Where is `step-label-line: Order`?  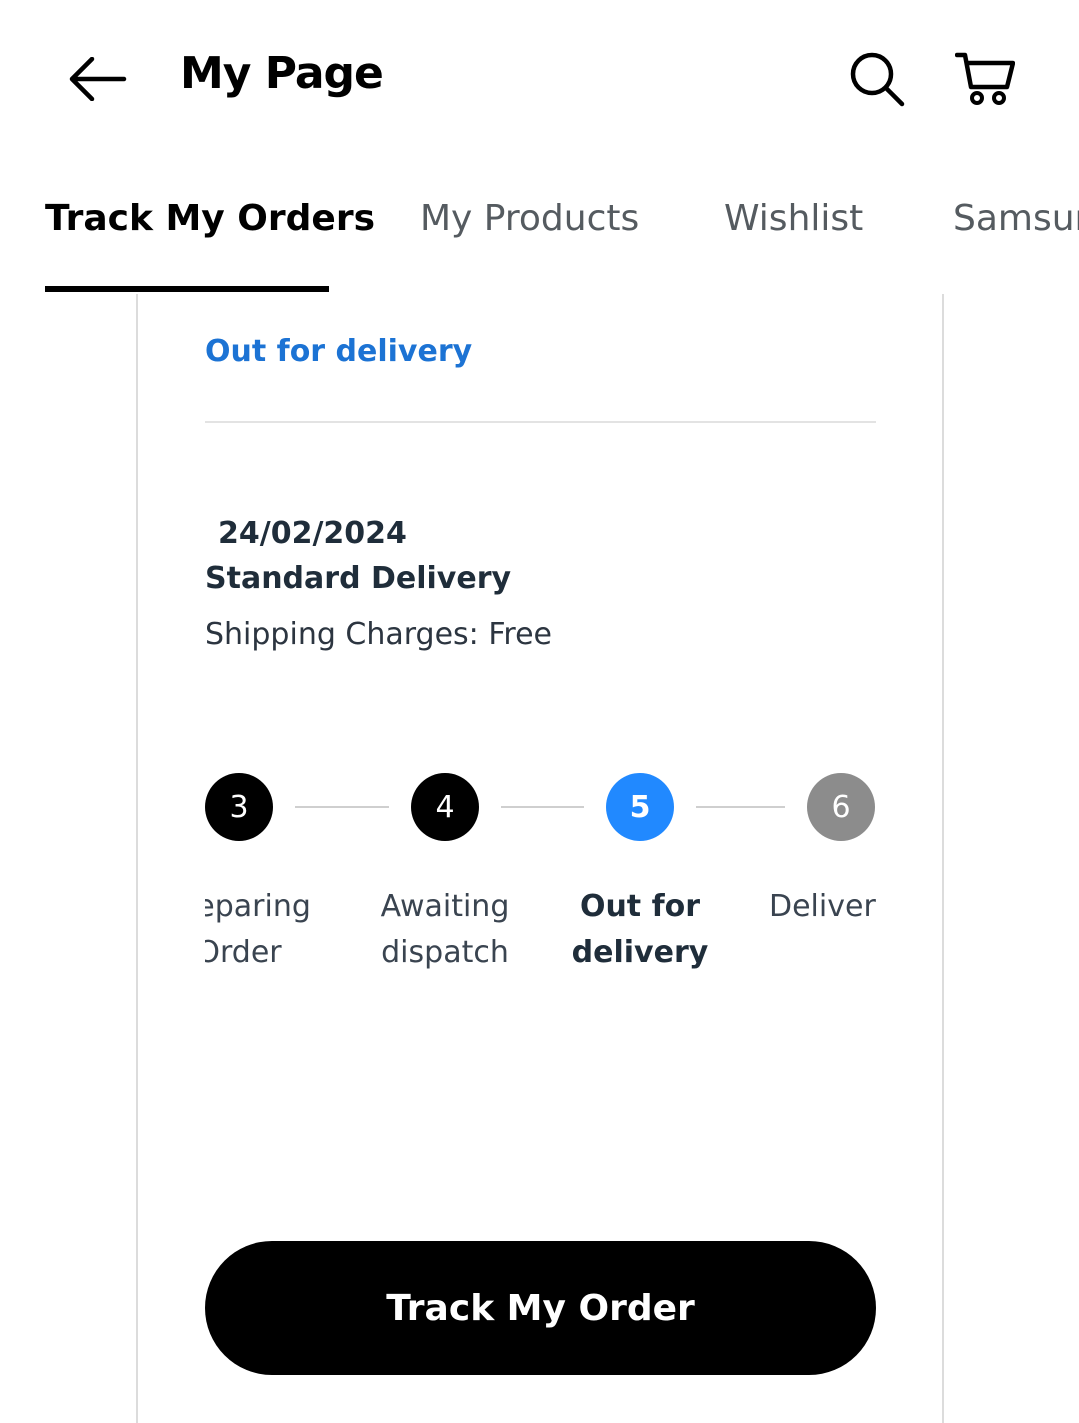
step-label-line: Order is located at coordinates (243, 952).